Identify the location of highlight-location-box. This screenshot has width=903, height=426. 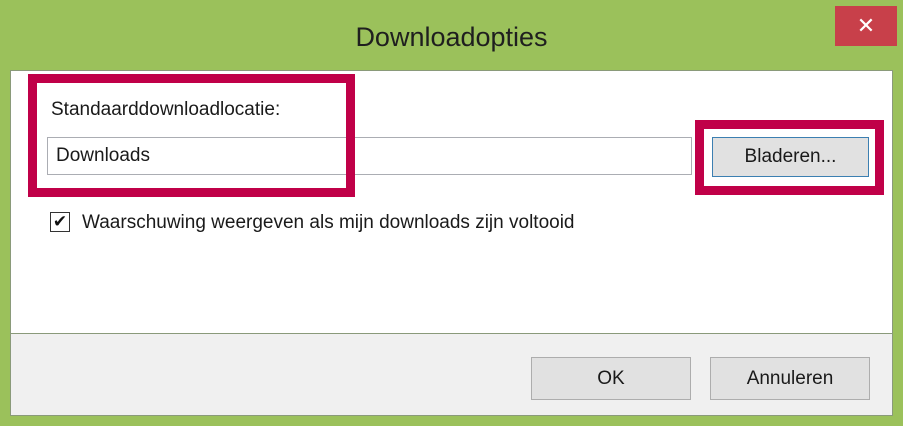
(191, 135).